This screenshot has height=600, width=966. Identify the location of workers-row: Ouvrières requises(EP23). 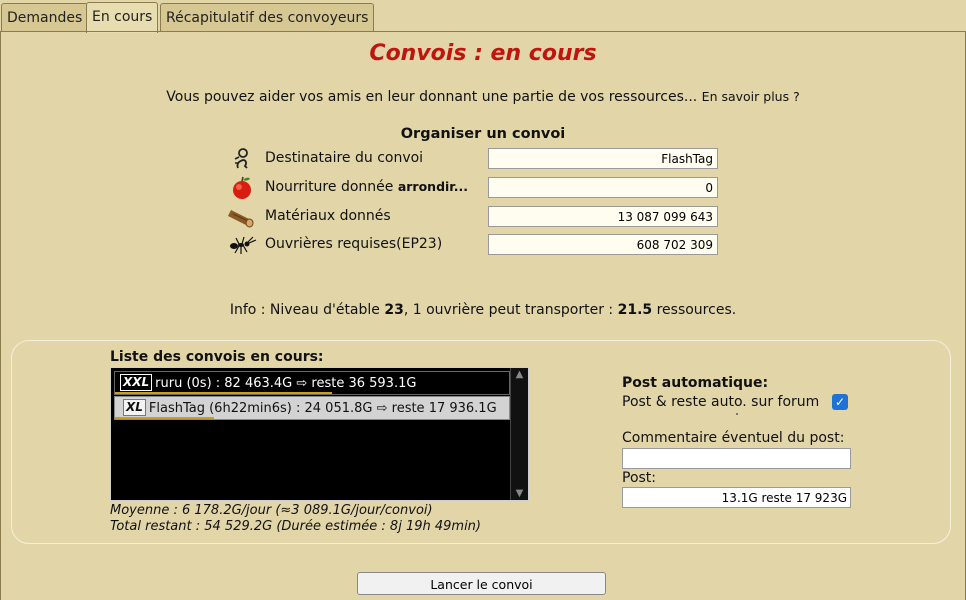
(473, 245).